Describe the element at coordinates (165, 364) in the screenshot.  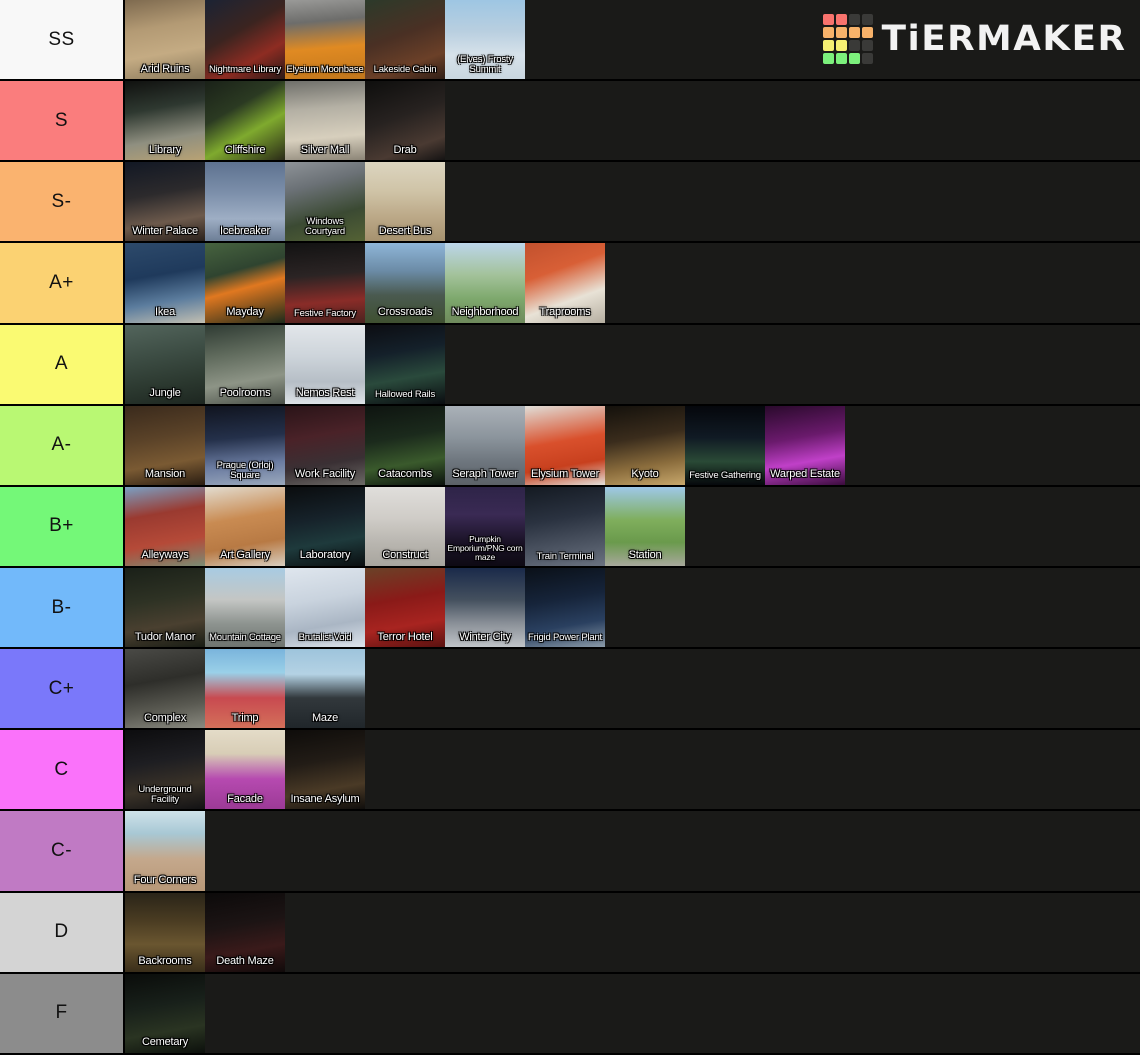
I see `tier-item-jungle: Jungle` at that location.